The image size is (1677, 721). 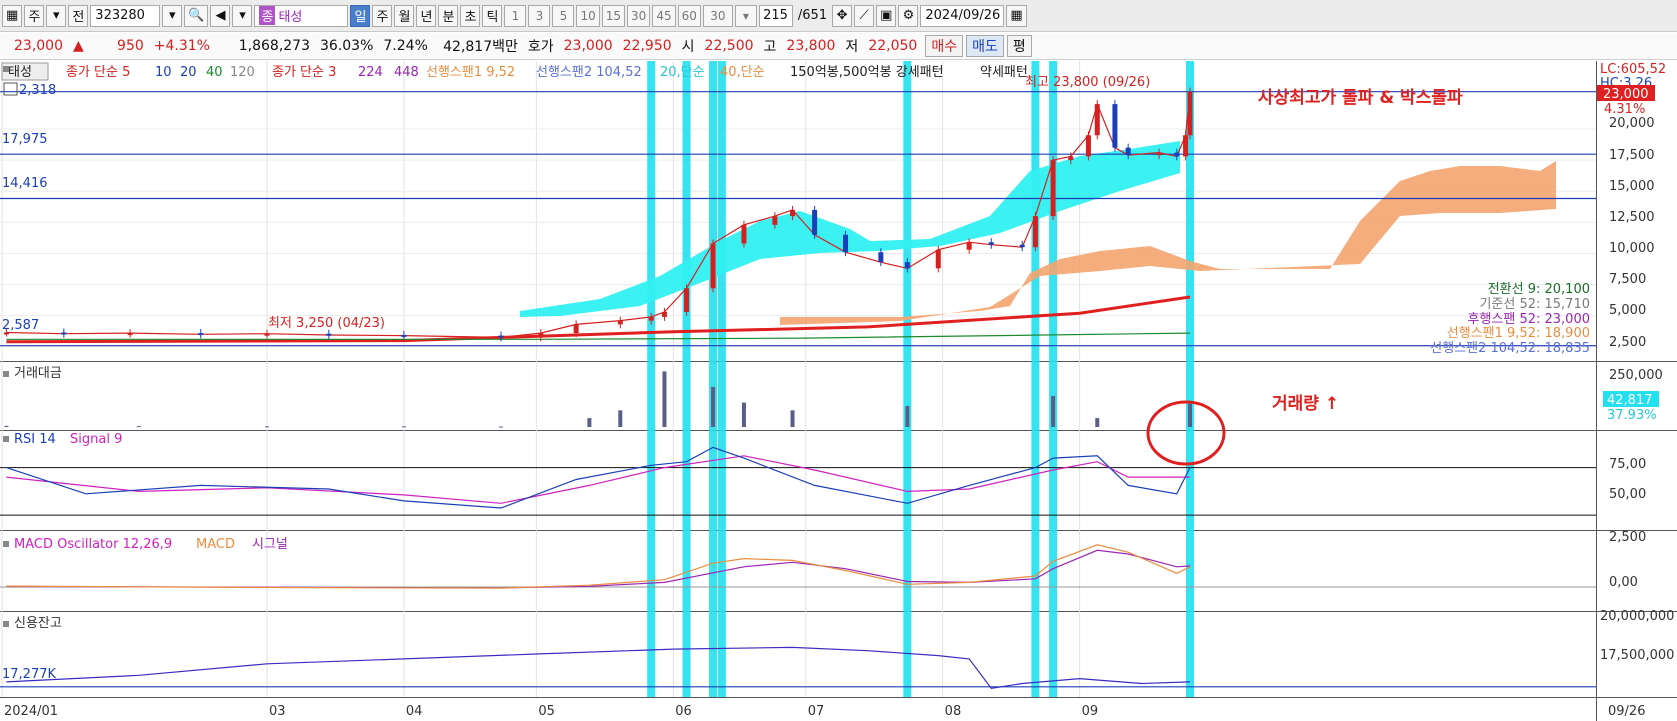 What do you see at coordinates (908, 15) in the screenshot?
I see `gear-icon: ⚙` at bounding box center [908, 15].